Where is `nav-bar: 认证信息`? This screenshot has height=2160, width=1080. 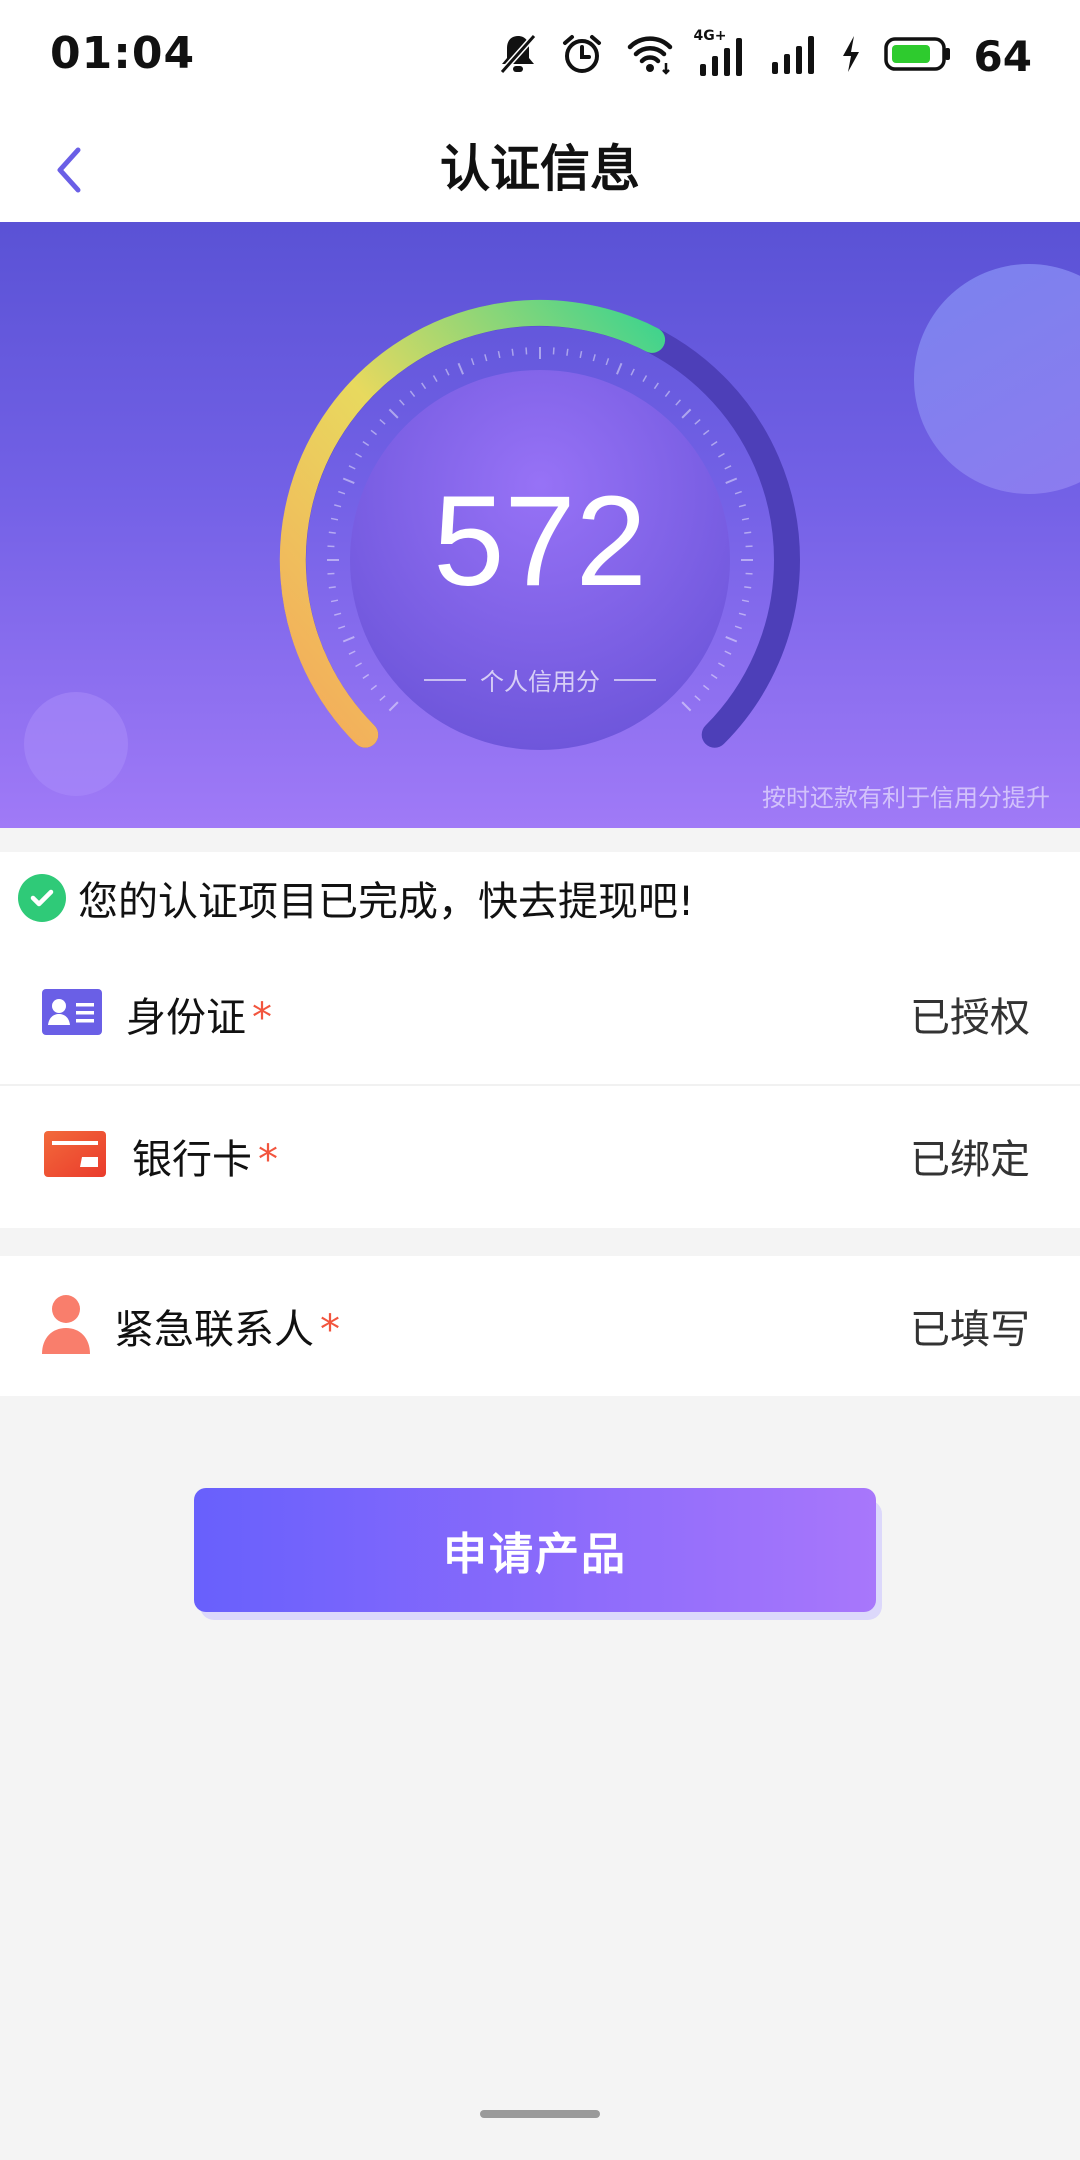 nav-bar: 认证信息 is located at coordinates (540, 169).